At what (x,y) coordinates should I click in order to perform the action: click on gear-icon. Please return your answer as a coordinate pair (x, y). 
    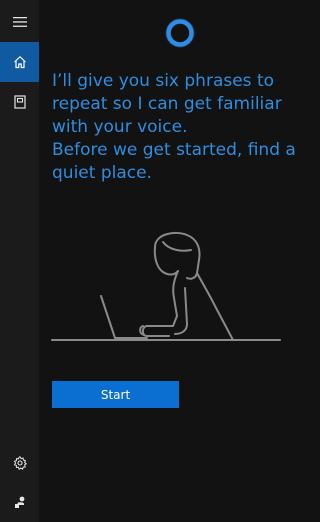
    Looking at the image, I should click on (20, 463).